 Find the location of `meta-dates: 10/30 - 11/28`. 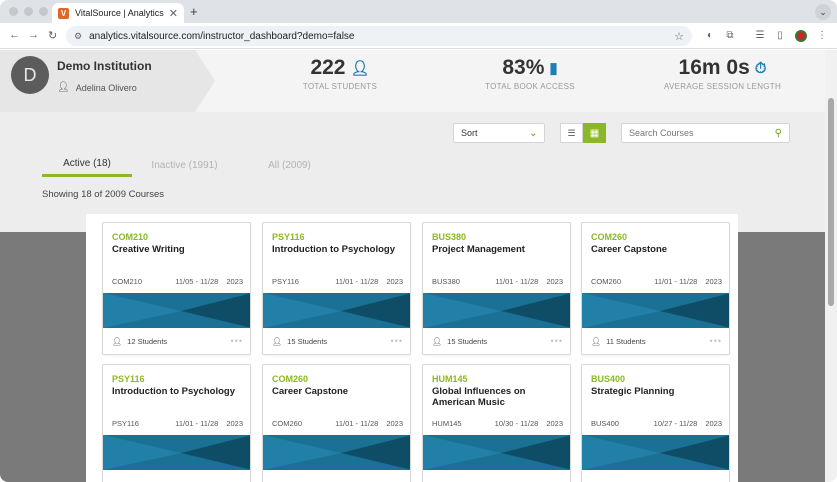

meta-dates: 10/30 - 11/28 is located at coordinates (516, 423).